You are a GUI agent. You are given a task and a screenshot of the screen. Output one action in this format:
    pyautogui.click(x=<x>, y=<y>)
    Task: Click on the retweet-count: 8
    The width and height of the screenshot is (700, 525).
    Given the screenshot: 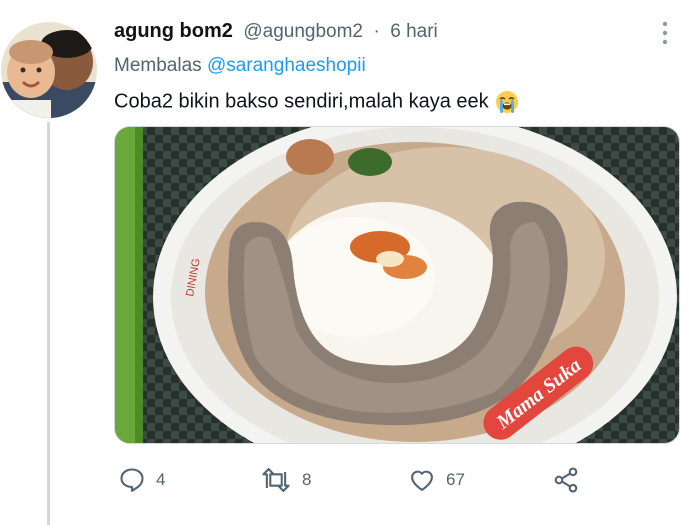 What is the action you would take?
    pyautogui.click(x=307, y=479)
    